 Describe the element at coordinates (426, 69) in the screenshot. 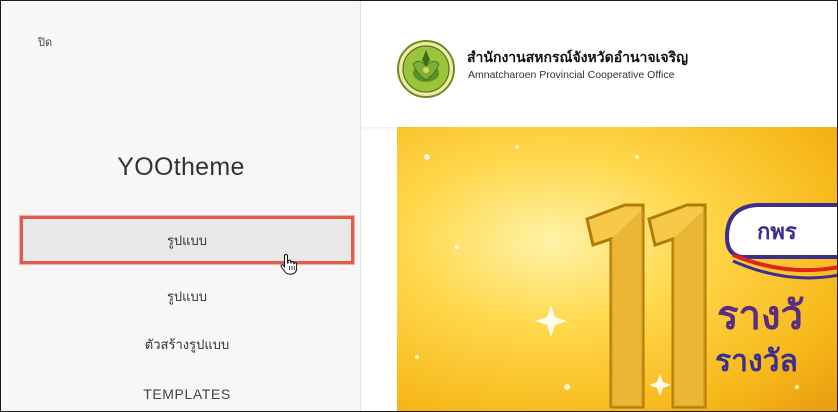

I see `provincial-seal-logo-icon` at that location.